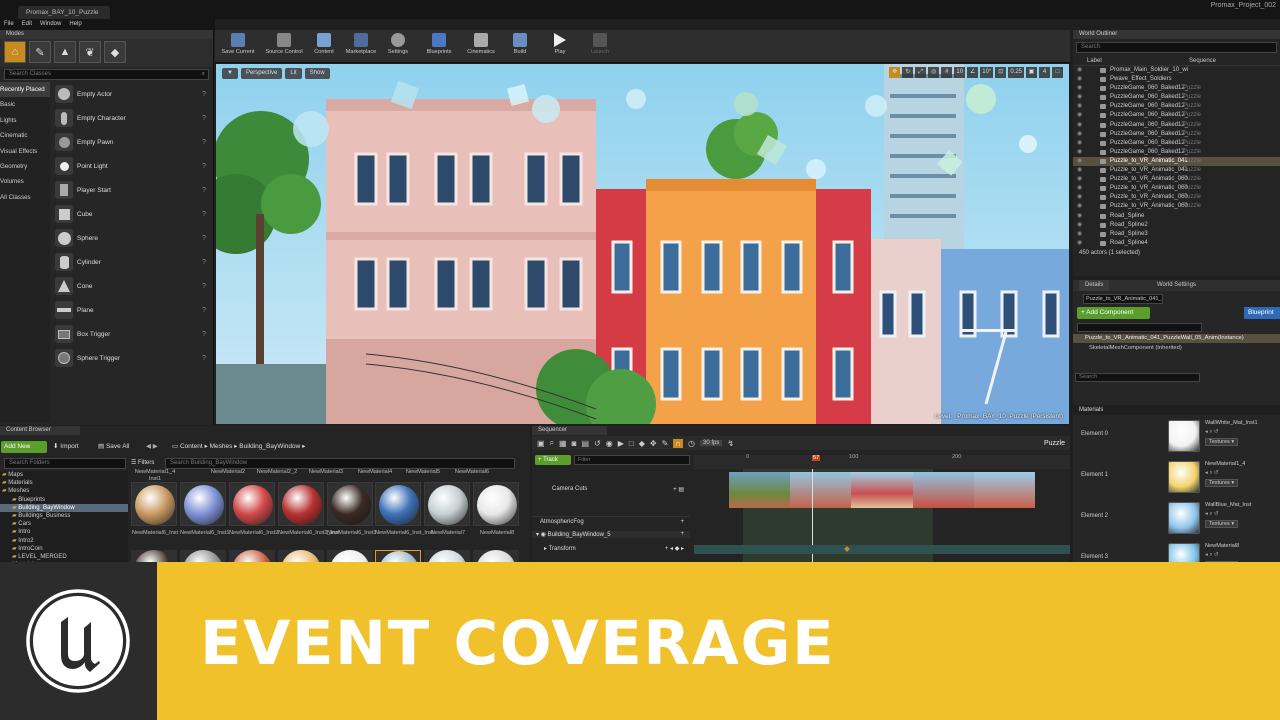  I want to click on render-icon: ▤, so click(585, 443).